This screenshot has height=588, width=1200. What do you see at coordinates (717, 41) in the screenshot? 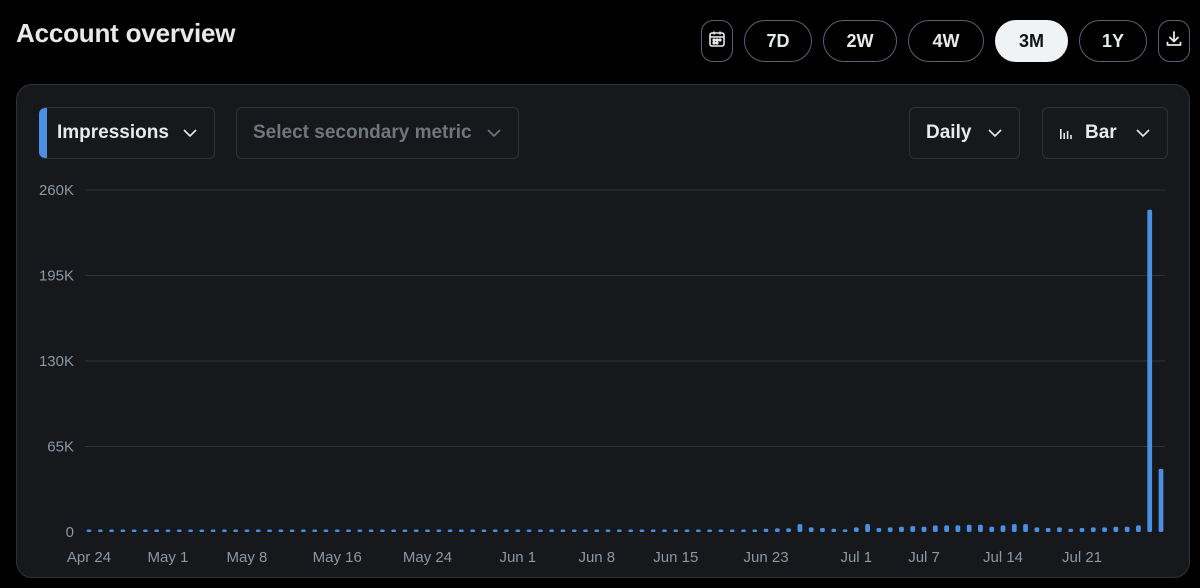
I see `calendar-button` at bounding box center [717, 41].